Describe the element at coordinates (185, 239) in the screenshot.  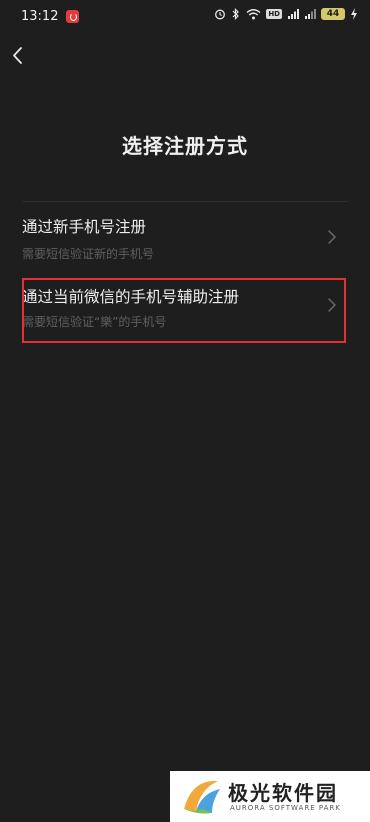
I see `option-new-phone-register: 通过新手机号注册 需要短信验证新的手机号` at that location.